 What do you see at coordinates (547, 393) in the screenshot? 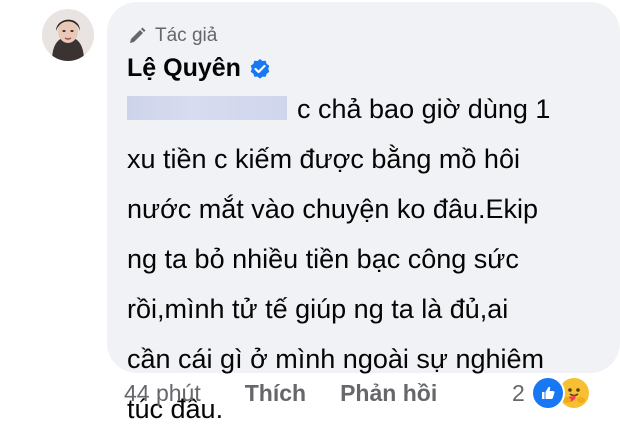
I see `like-icon` at bounding box center [547, 393].